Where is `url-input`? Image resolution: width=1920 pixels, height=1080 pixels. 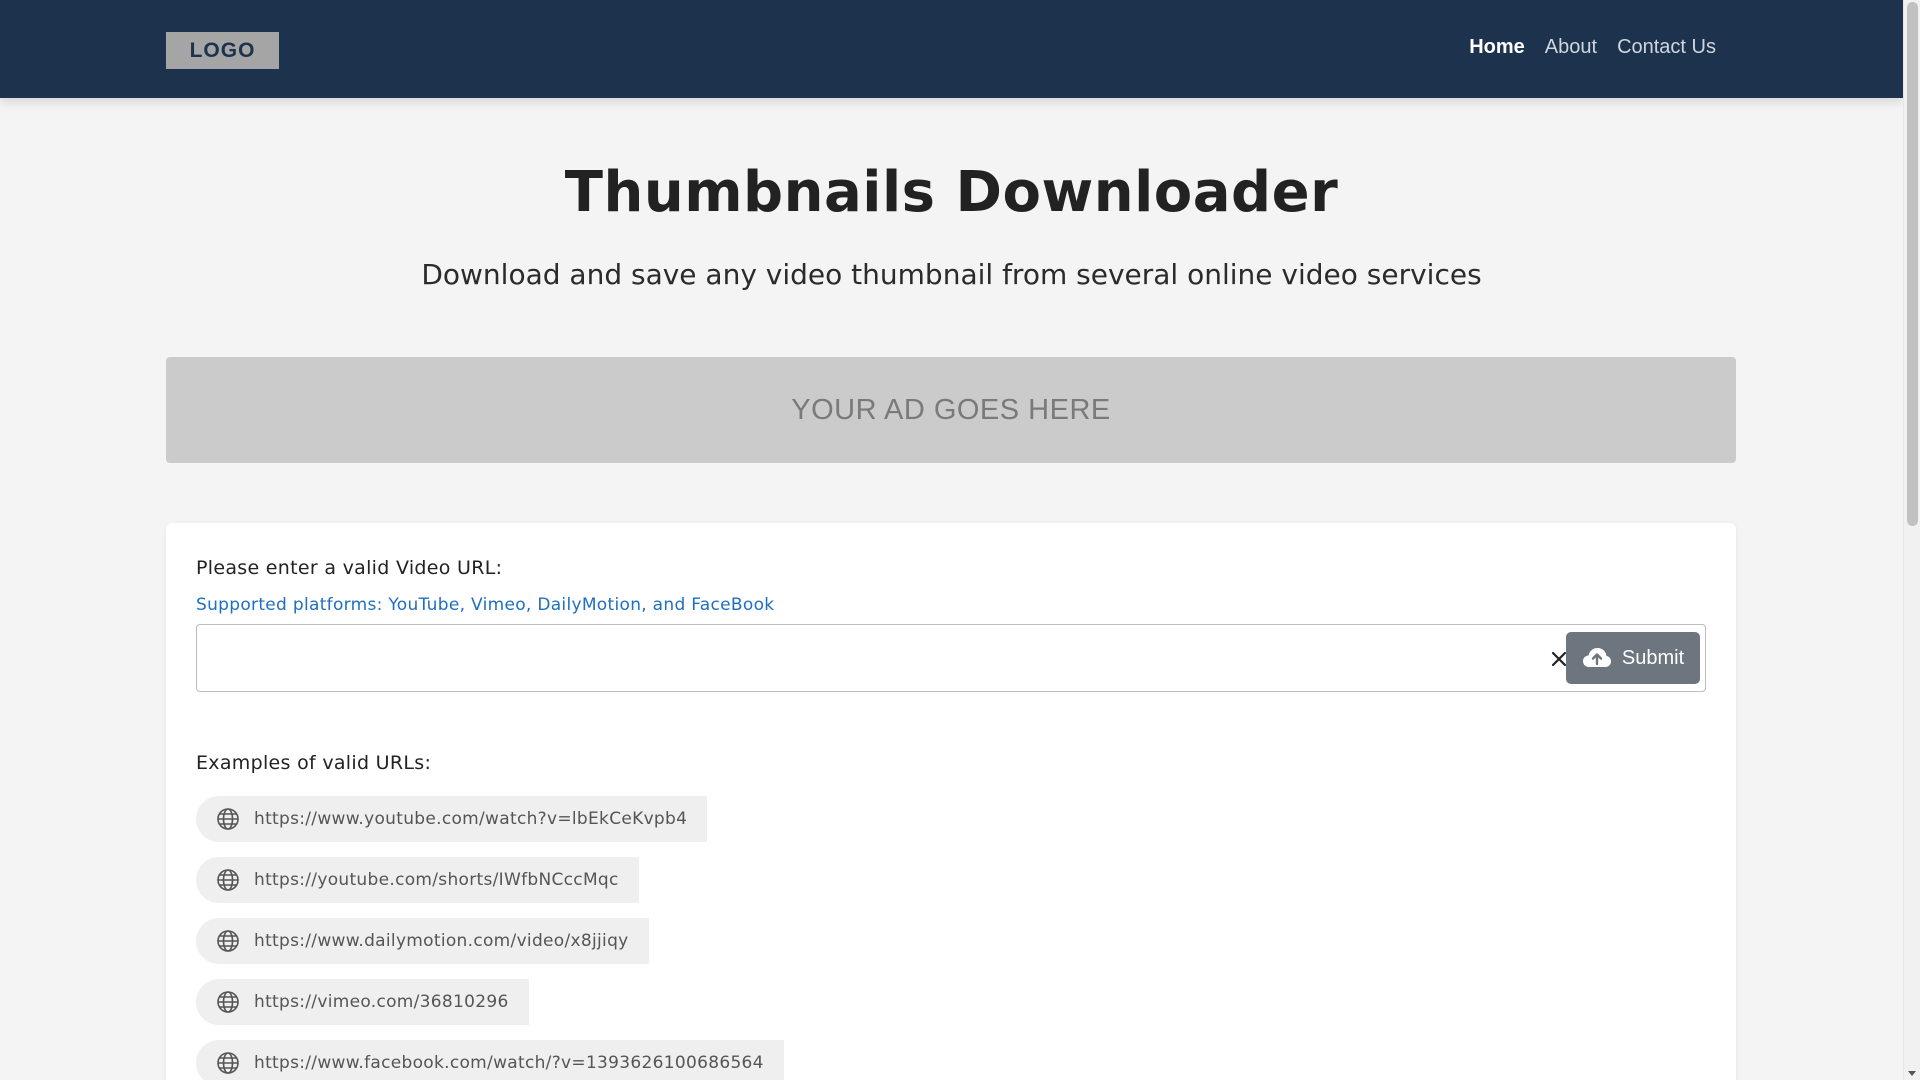 url-input is located at coordinates (877, 658).